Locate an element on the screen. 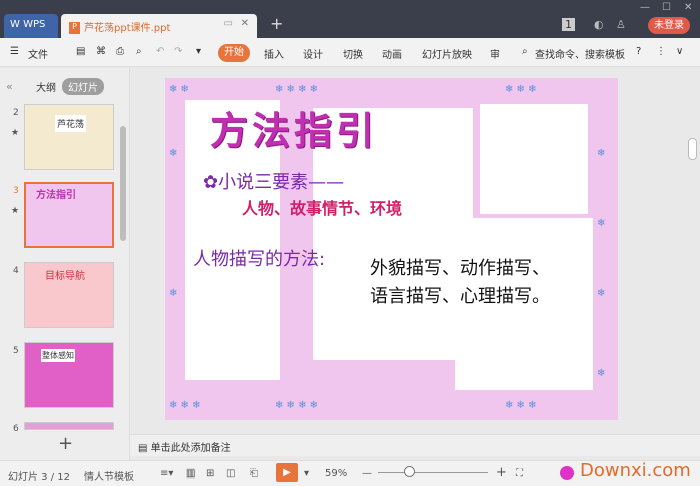  undo-icon: ↶ is located at coordinates (160, 51).